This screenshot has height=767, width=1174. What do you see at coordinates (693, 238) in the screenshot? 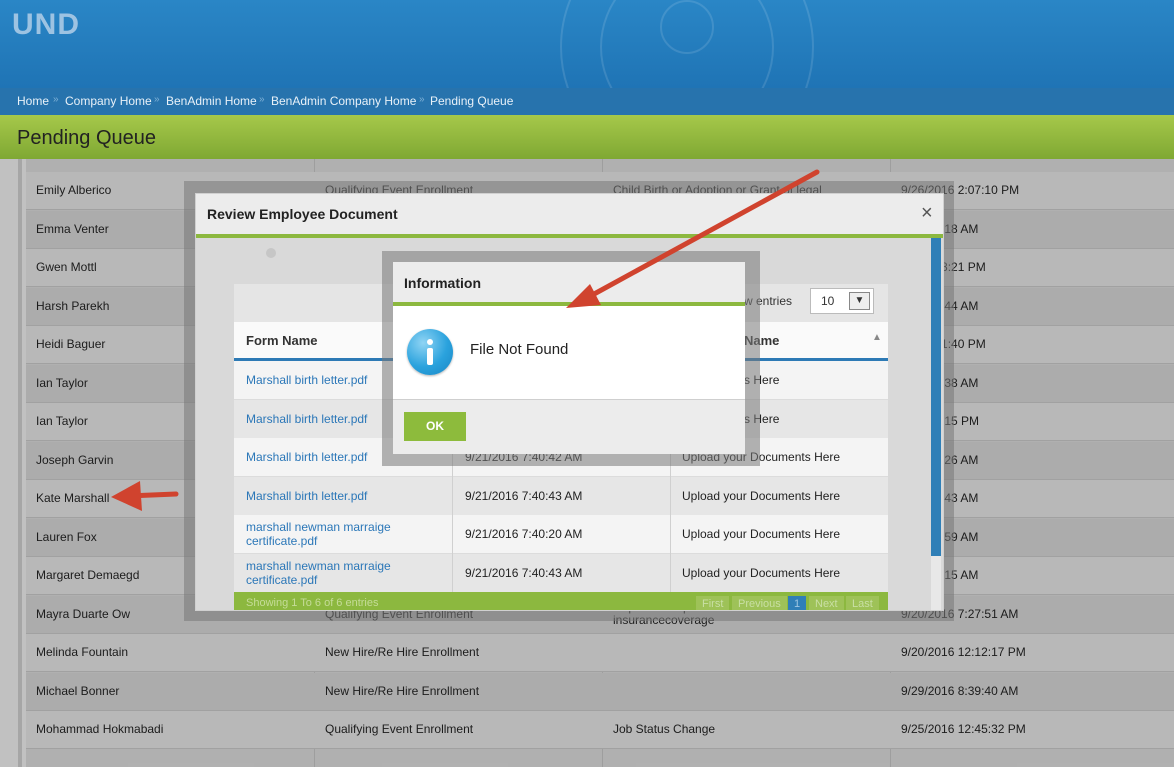
I see `arrow-to-dialog-icon` at bounding box center [693, 238].